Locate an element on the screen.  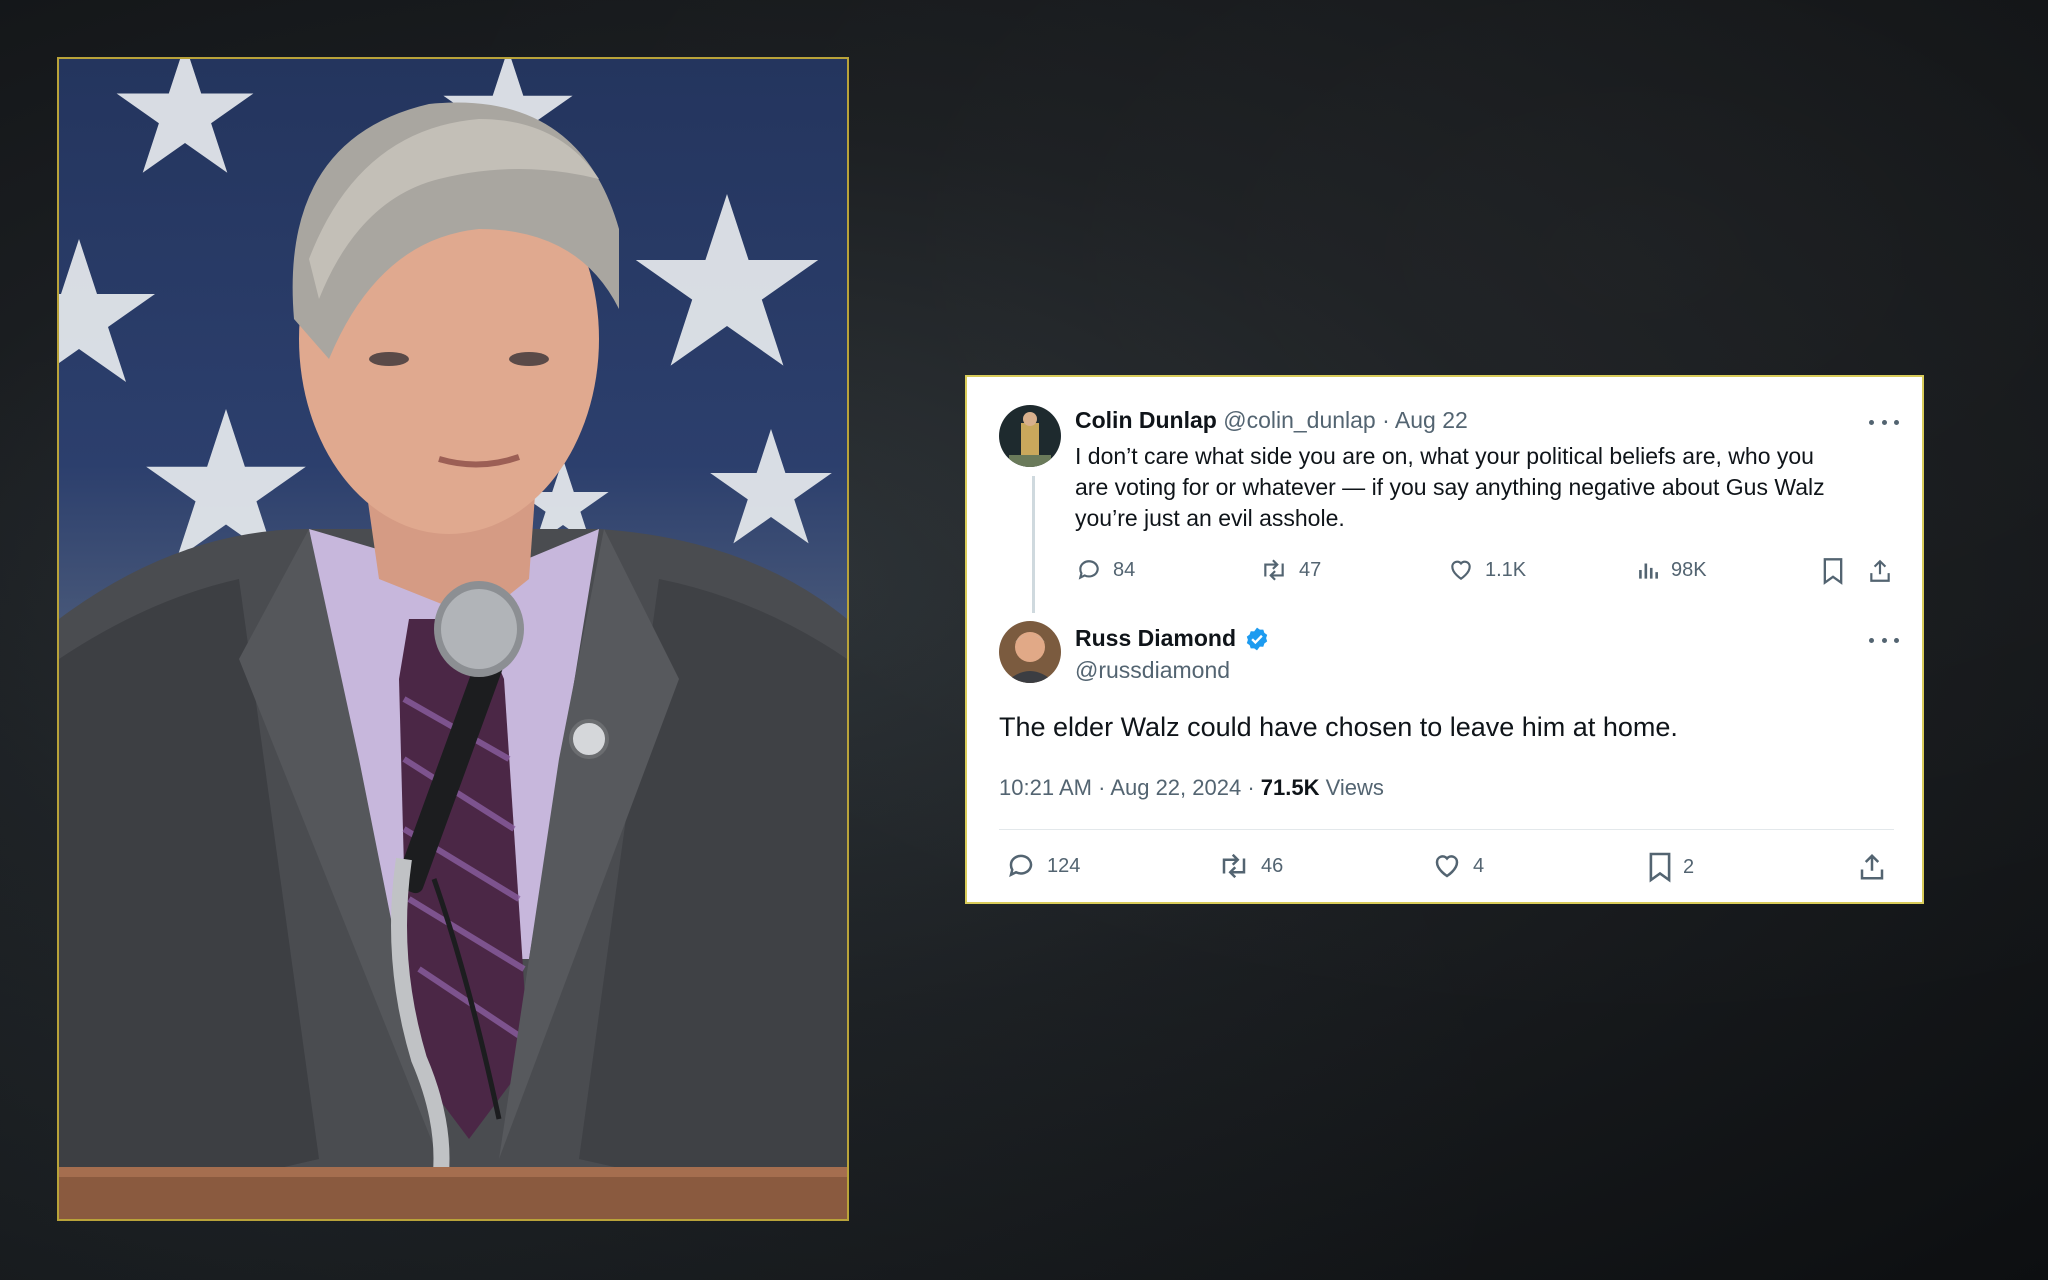
main-tweet-time: 10:21 AM is located at coordinates (1045, 787).